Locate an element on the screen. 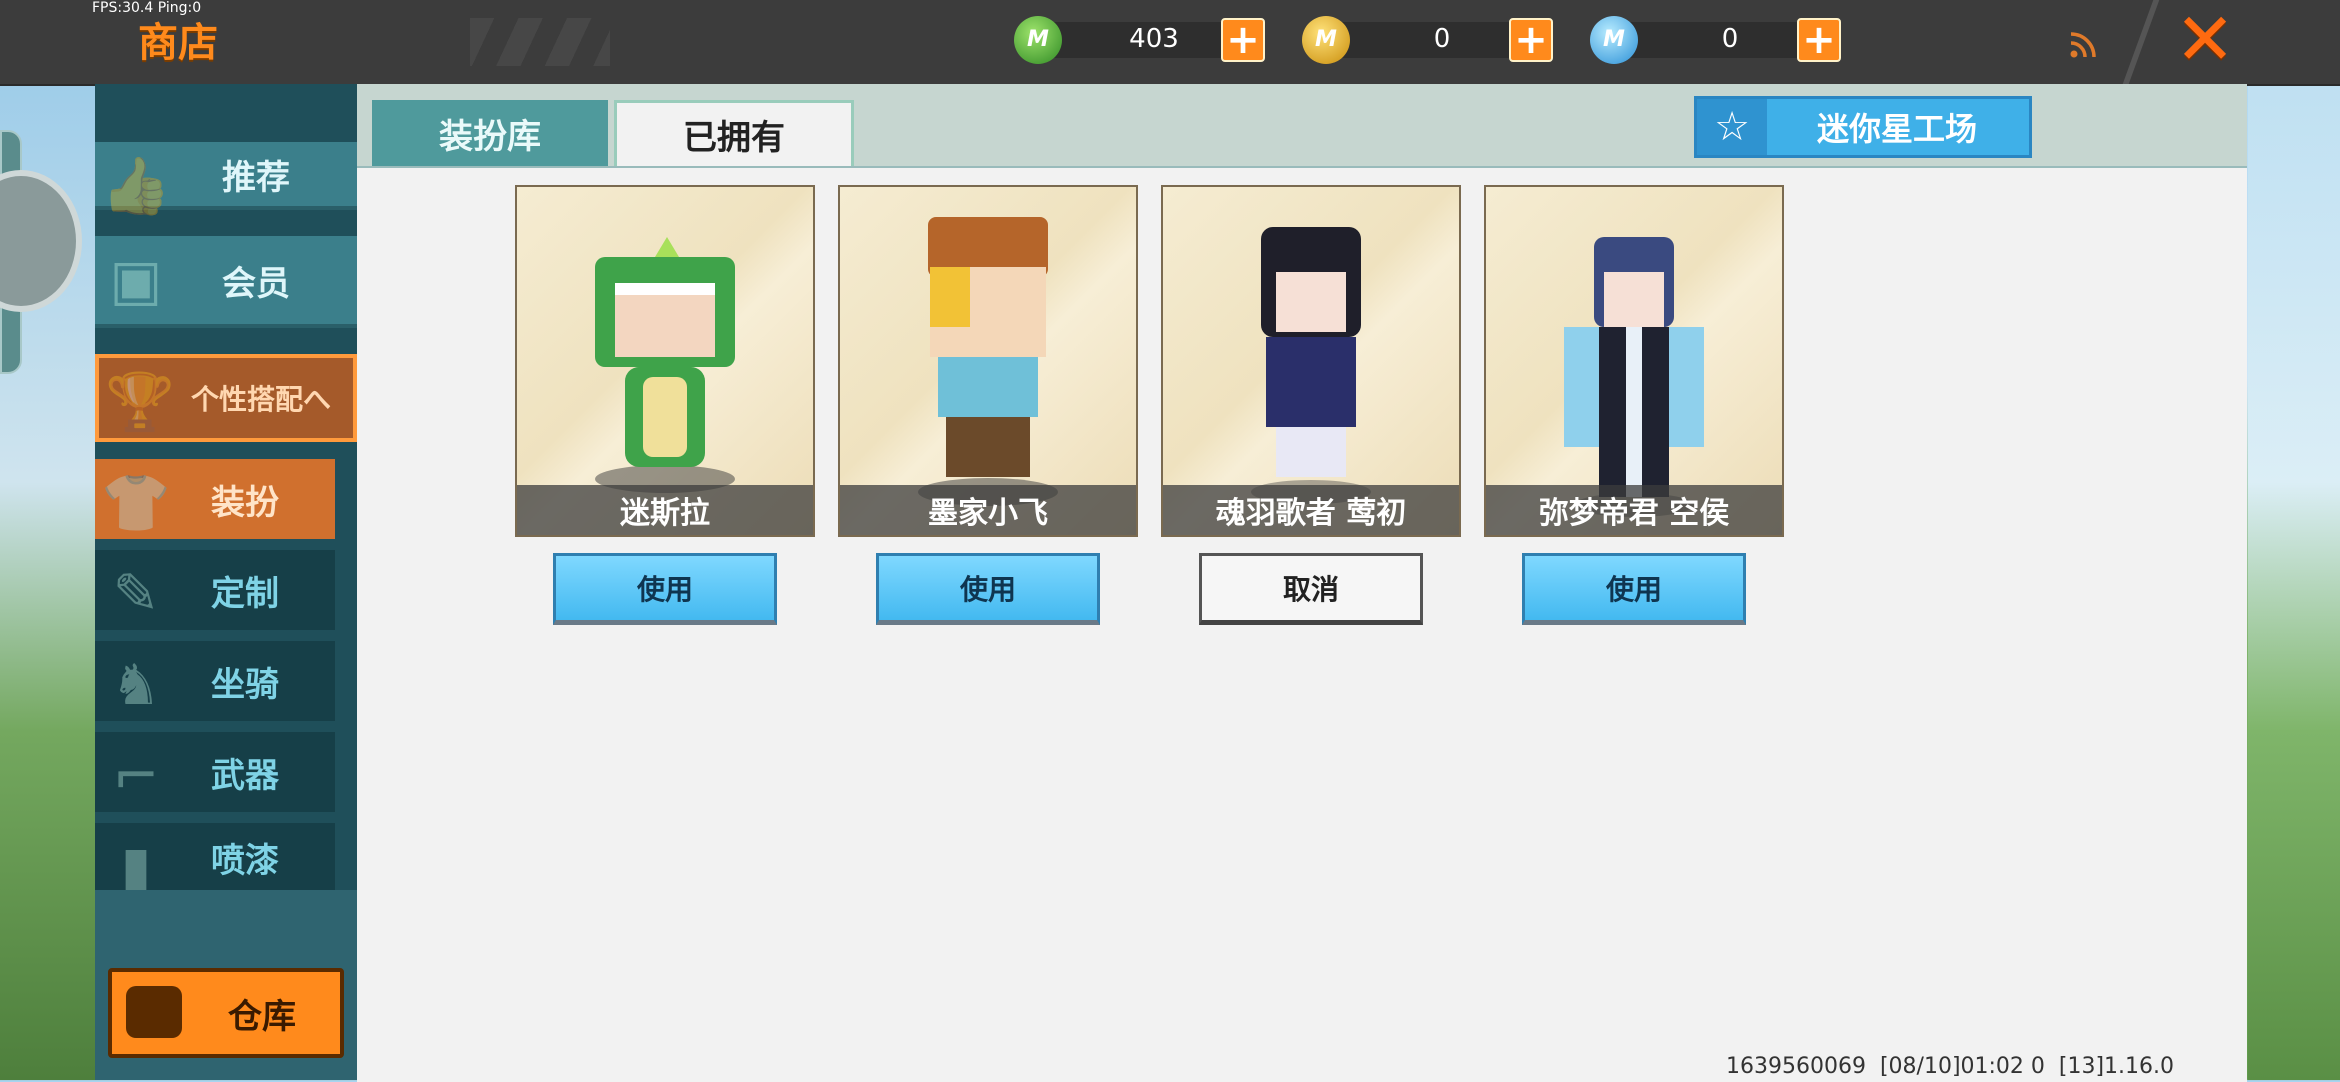  tab-outfit-library: 装扮库 is located at coordinates (490, 133).